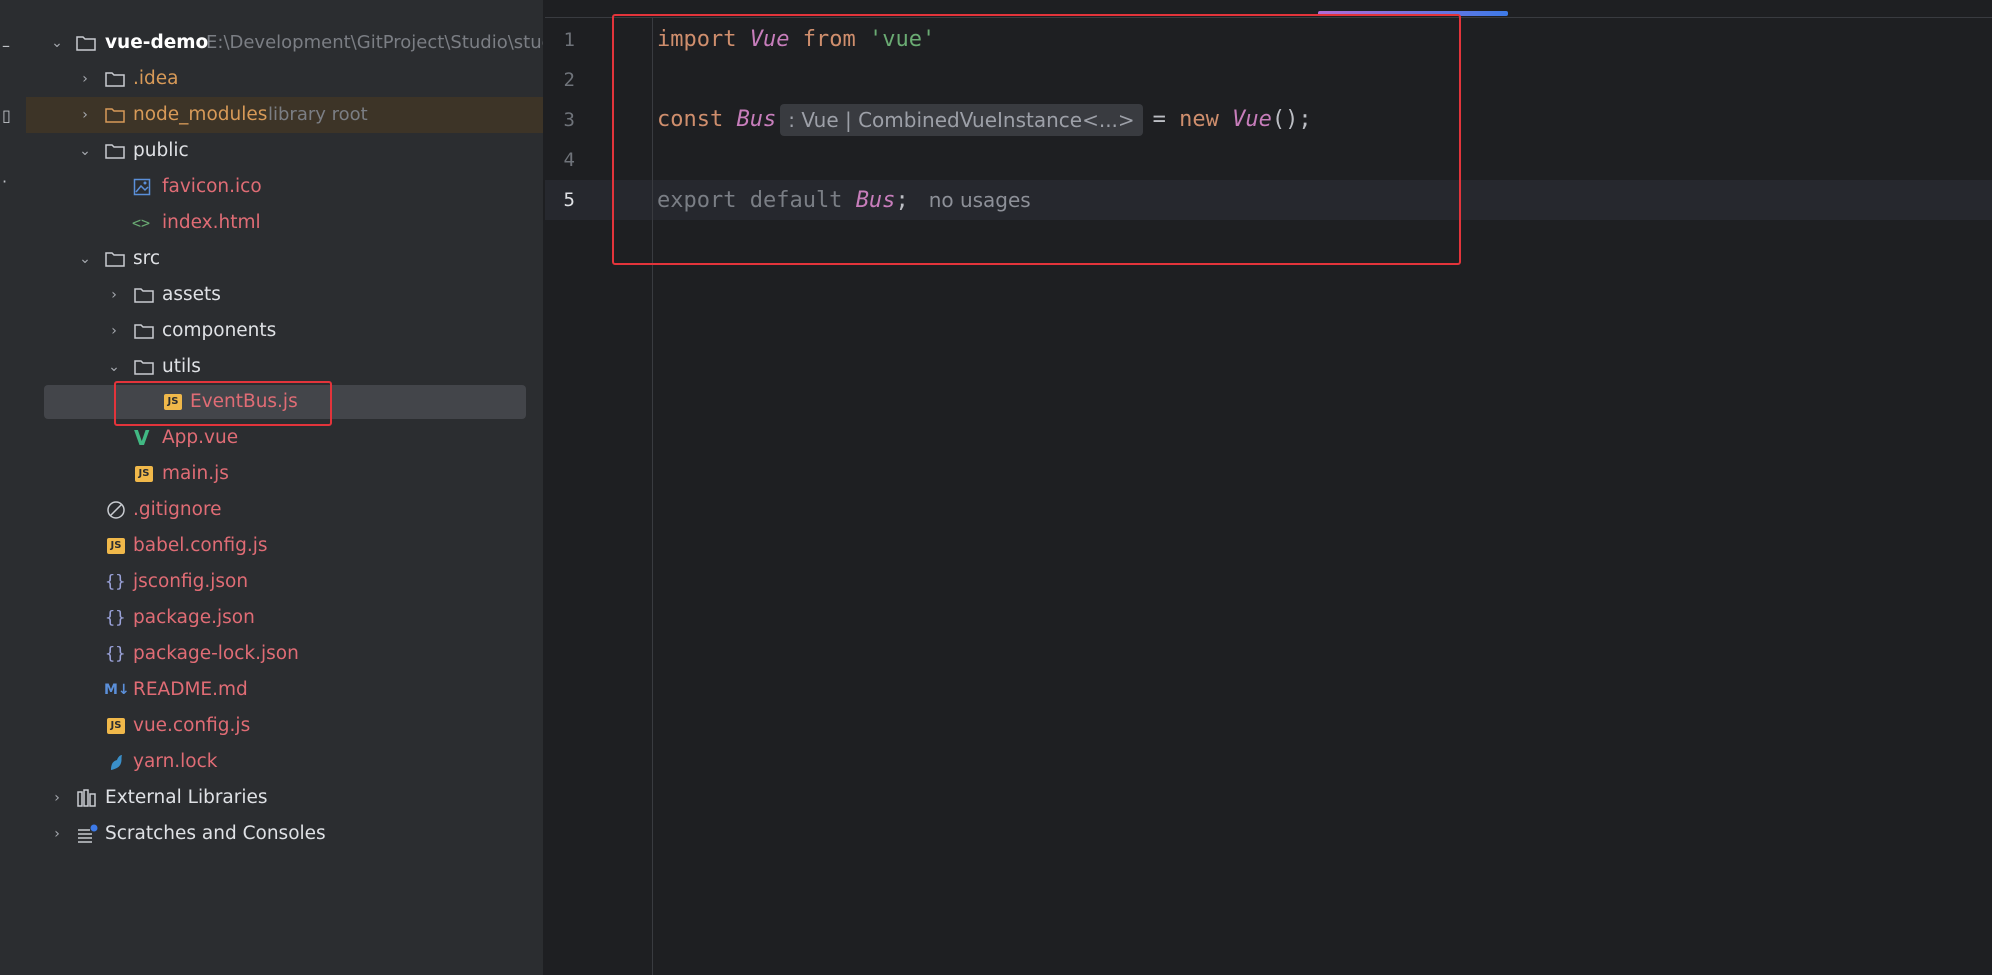 This screenshot has width=1992, height=975. What do you see at coordinates (195, 473) in the screenshot?
I see `tree-item-label: main.js` at bounding box center [195, 473].